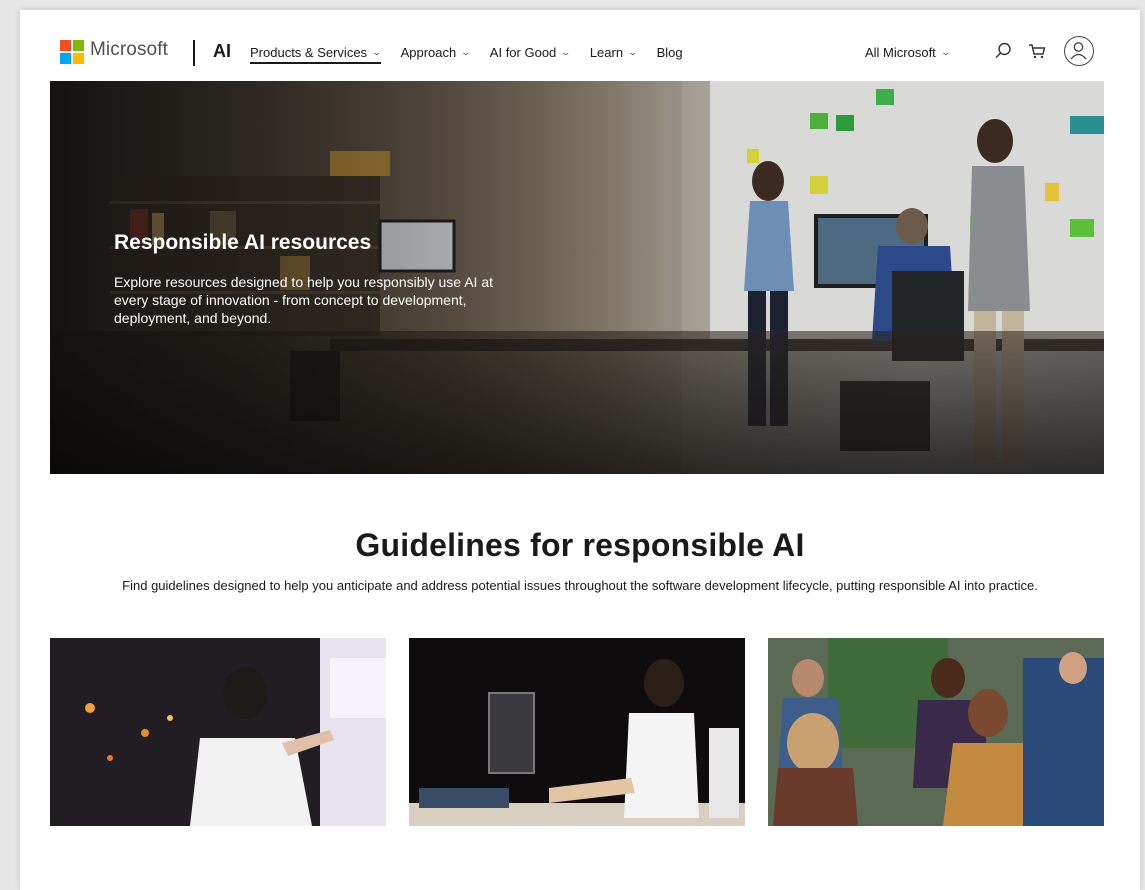  I want to click on logo-green-square, so click(78, 45).